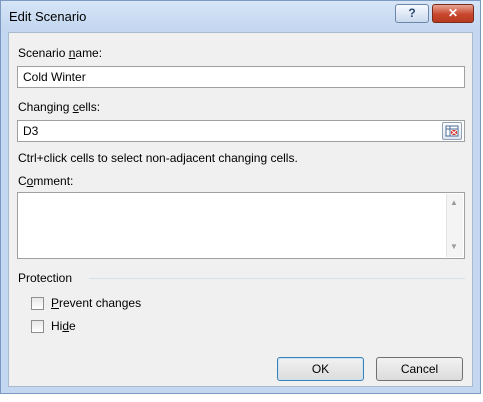 This screenshot has height=402, width=483. I want to click on label-text: Changing, so click(45, 107).